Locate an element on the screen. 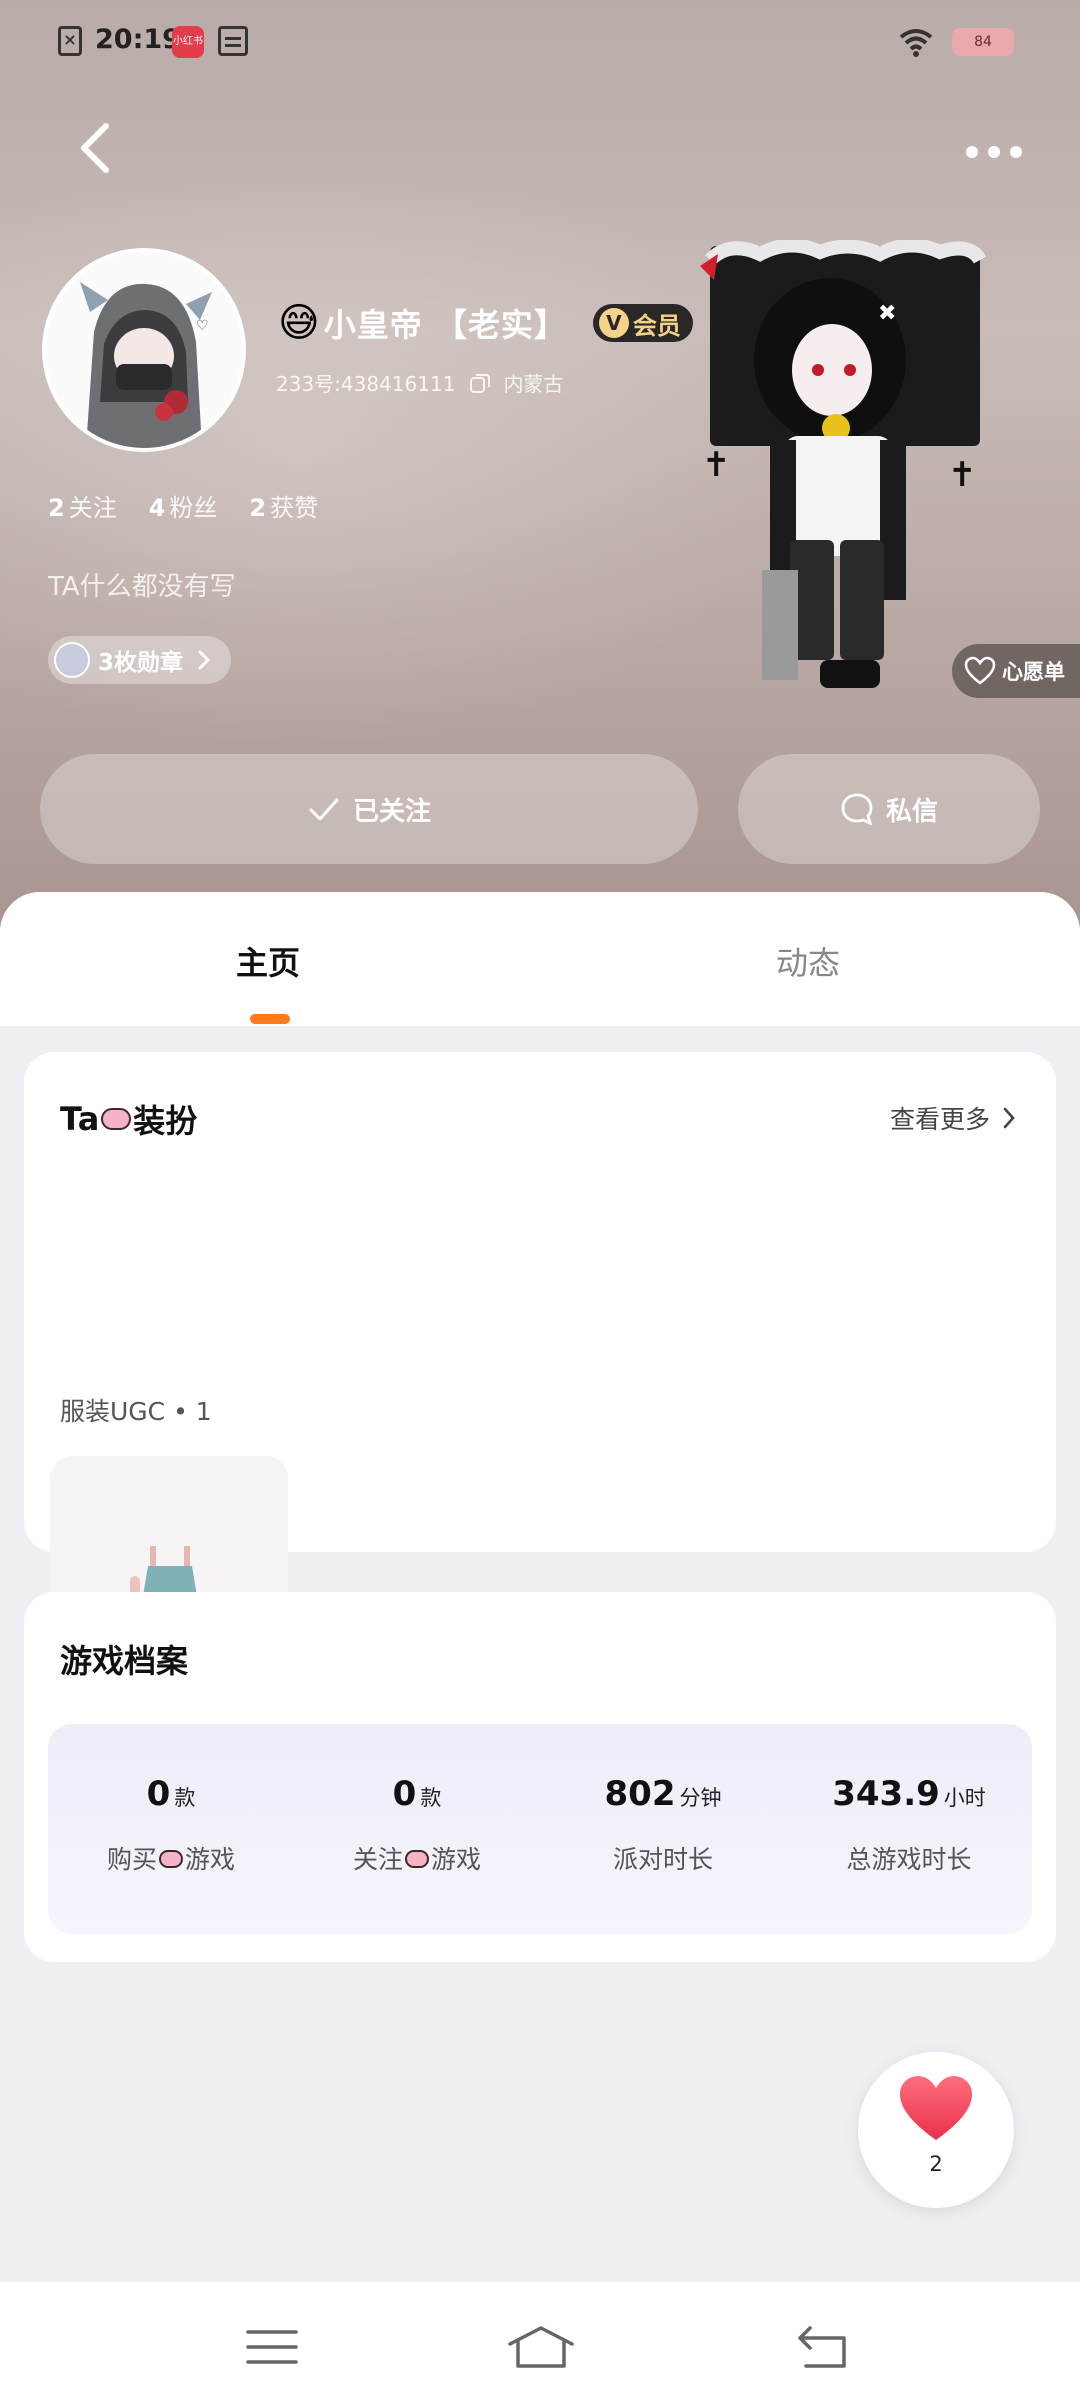 Image resolution: width=1080 pixels, height=2408 pixels. more-options-button is located at coordinates (995, 150).